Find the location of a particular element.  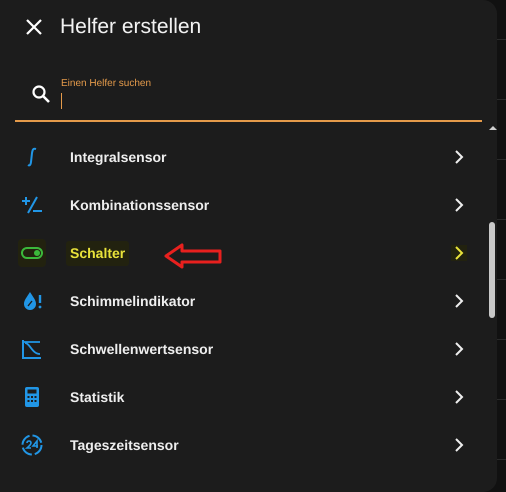

scroll-up-icon is located at coordinates (492, 128).